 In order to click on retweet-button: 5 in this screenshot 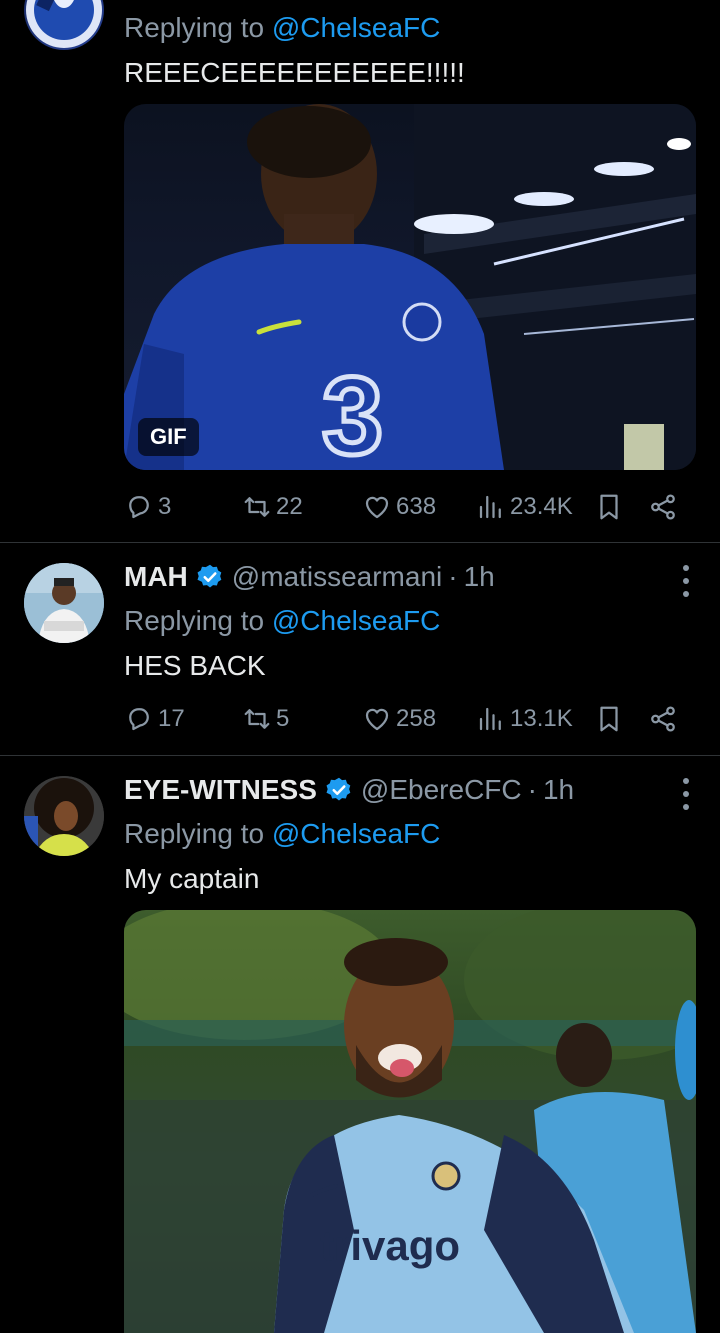, I will do `click(265, 719)`.